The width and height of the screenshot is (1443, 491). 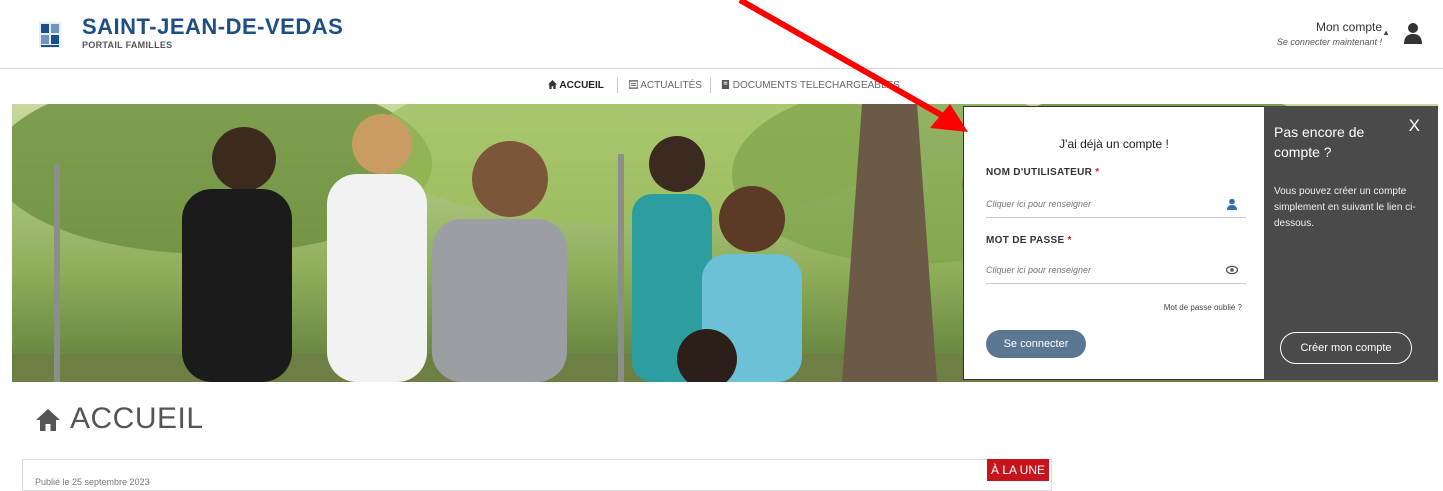 I want to click on forgot-password-link: Mot de passe oublié ?, so click(x=1203, y=307).